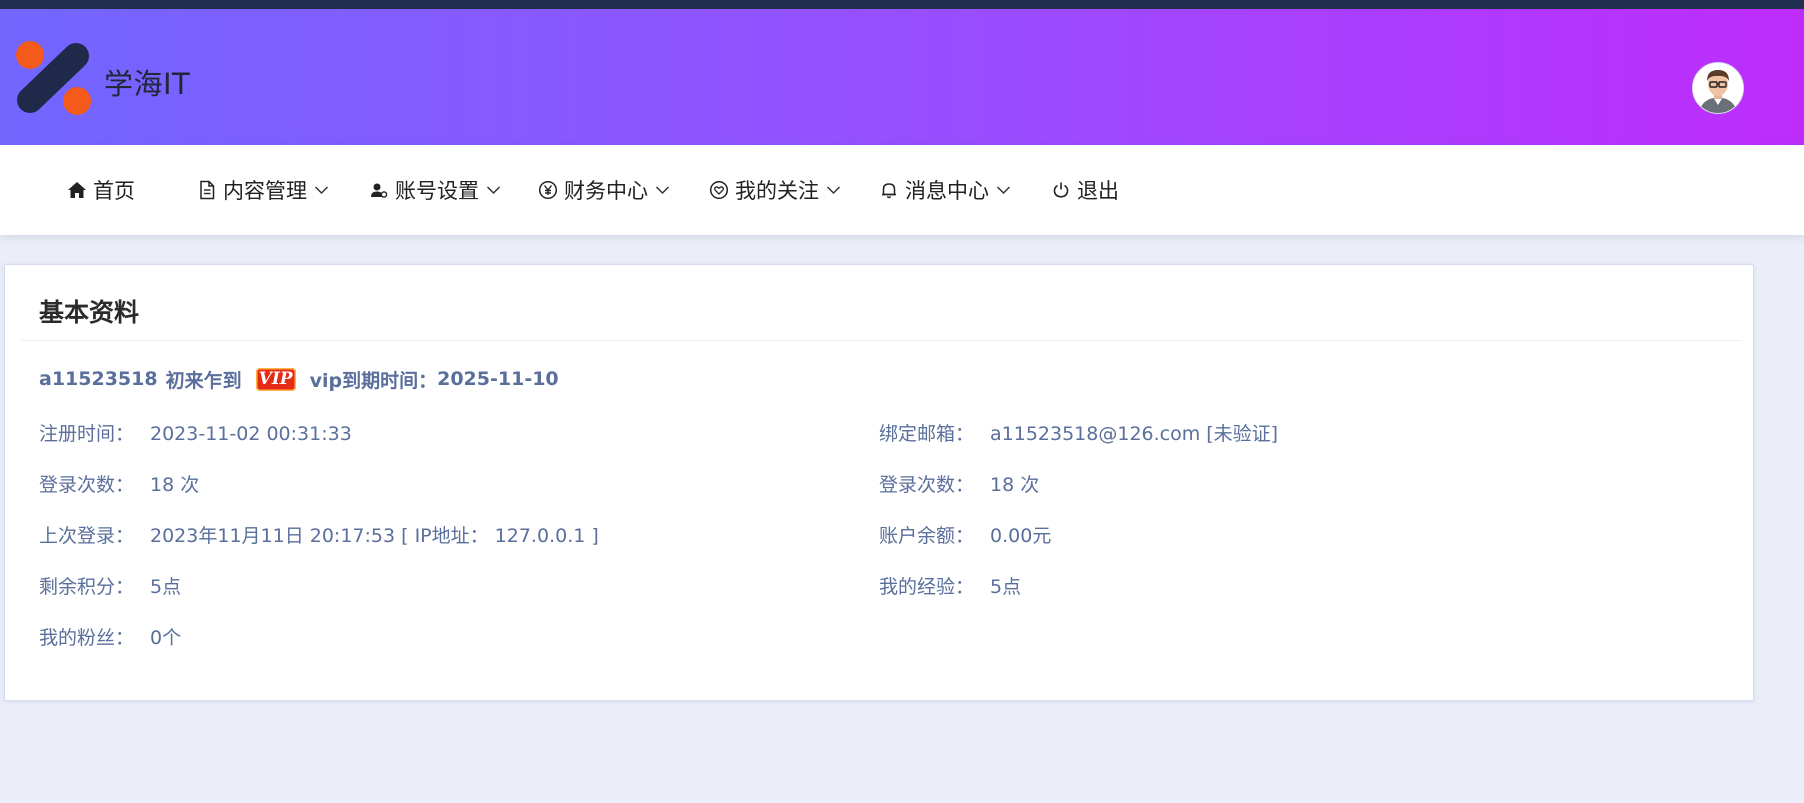 The image size is (1804, 803). I want to click on info-label: 注册时间：, so click(87, 434).